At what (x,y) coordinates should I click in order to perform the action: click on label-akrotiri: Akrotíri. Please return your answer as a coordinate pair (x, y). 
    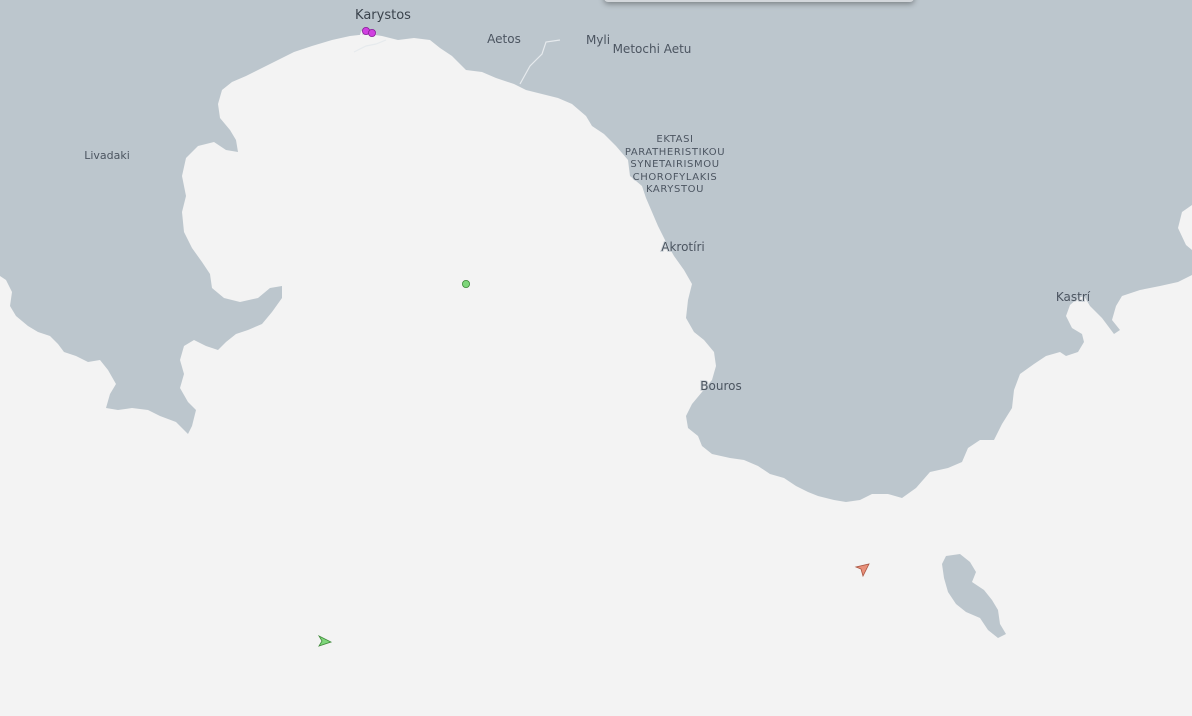
    Looking at the image, I should click on (682, 247).